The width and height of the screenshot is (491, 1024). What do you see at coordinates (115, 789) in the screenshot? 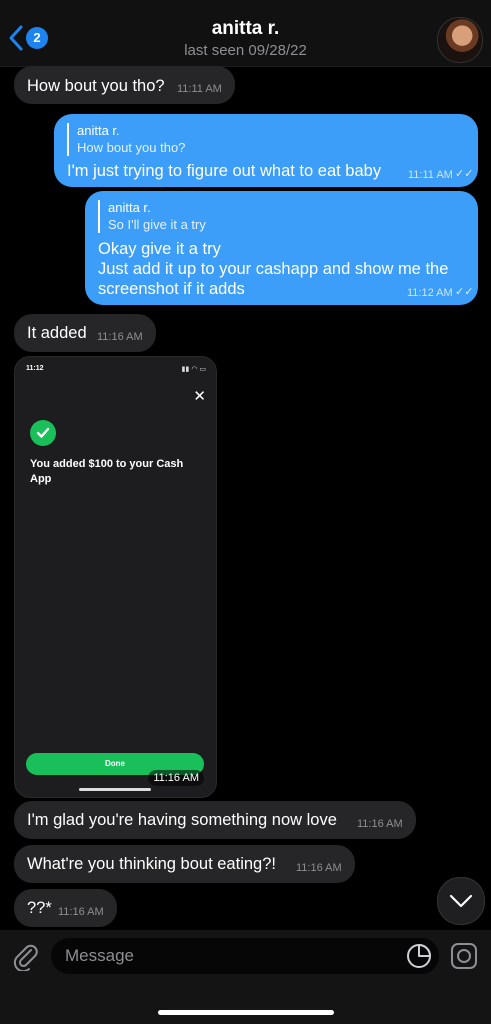
I see `image-home-indicator` at bounding box center [115, 789].